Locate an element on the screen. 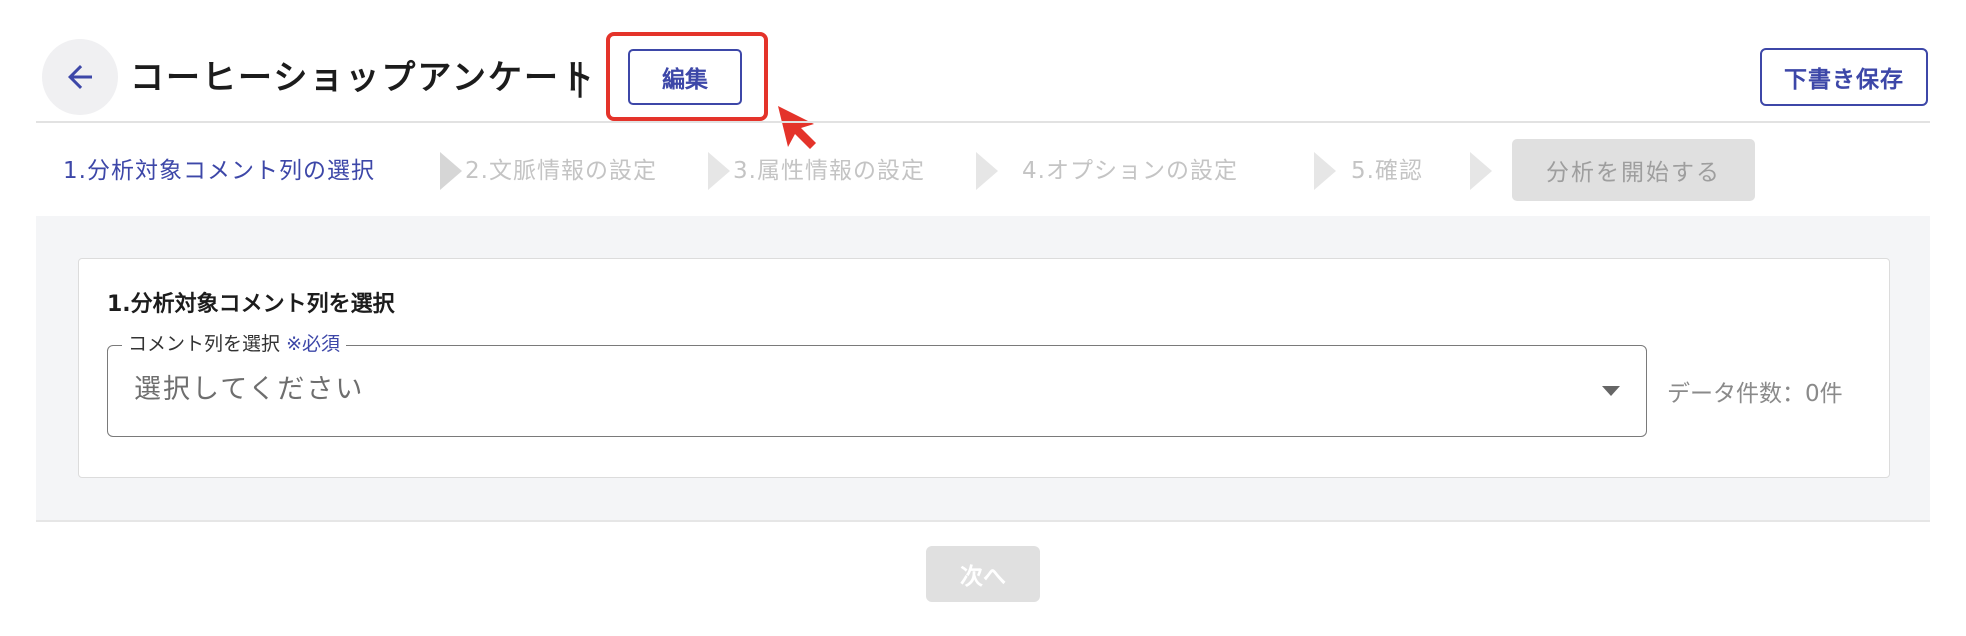 This screenshot has height=636, width=1966. arrow-left-icon is located at coordinates (80, 77).